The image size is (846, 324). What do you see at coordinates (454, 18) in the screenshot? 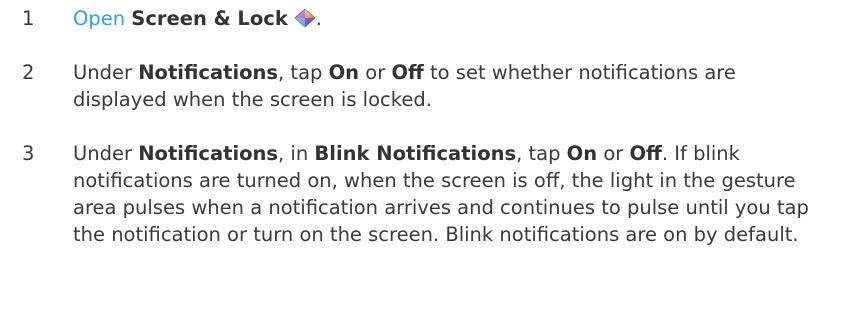
I see `step-text: Open Screen & Lock .` at bounding box center [454, 18].